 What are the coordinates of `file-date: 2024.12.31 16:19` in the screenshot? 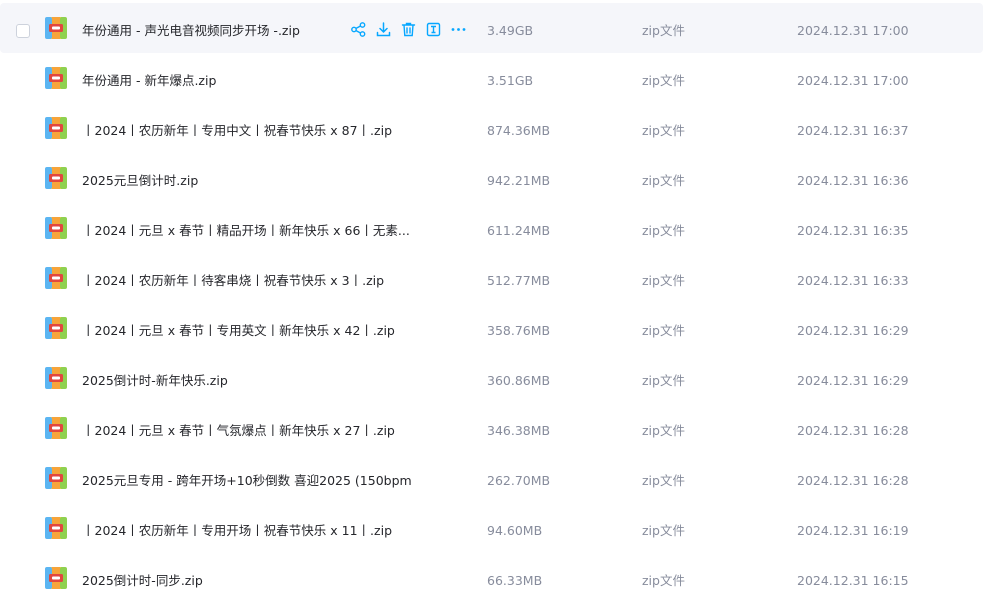 It's located at (853, 530).